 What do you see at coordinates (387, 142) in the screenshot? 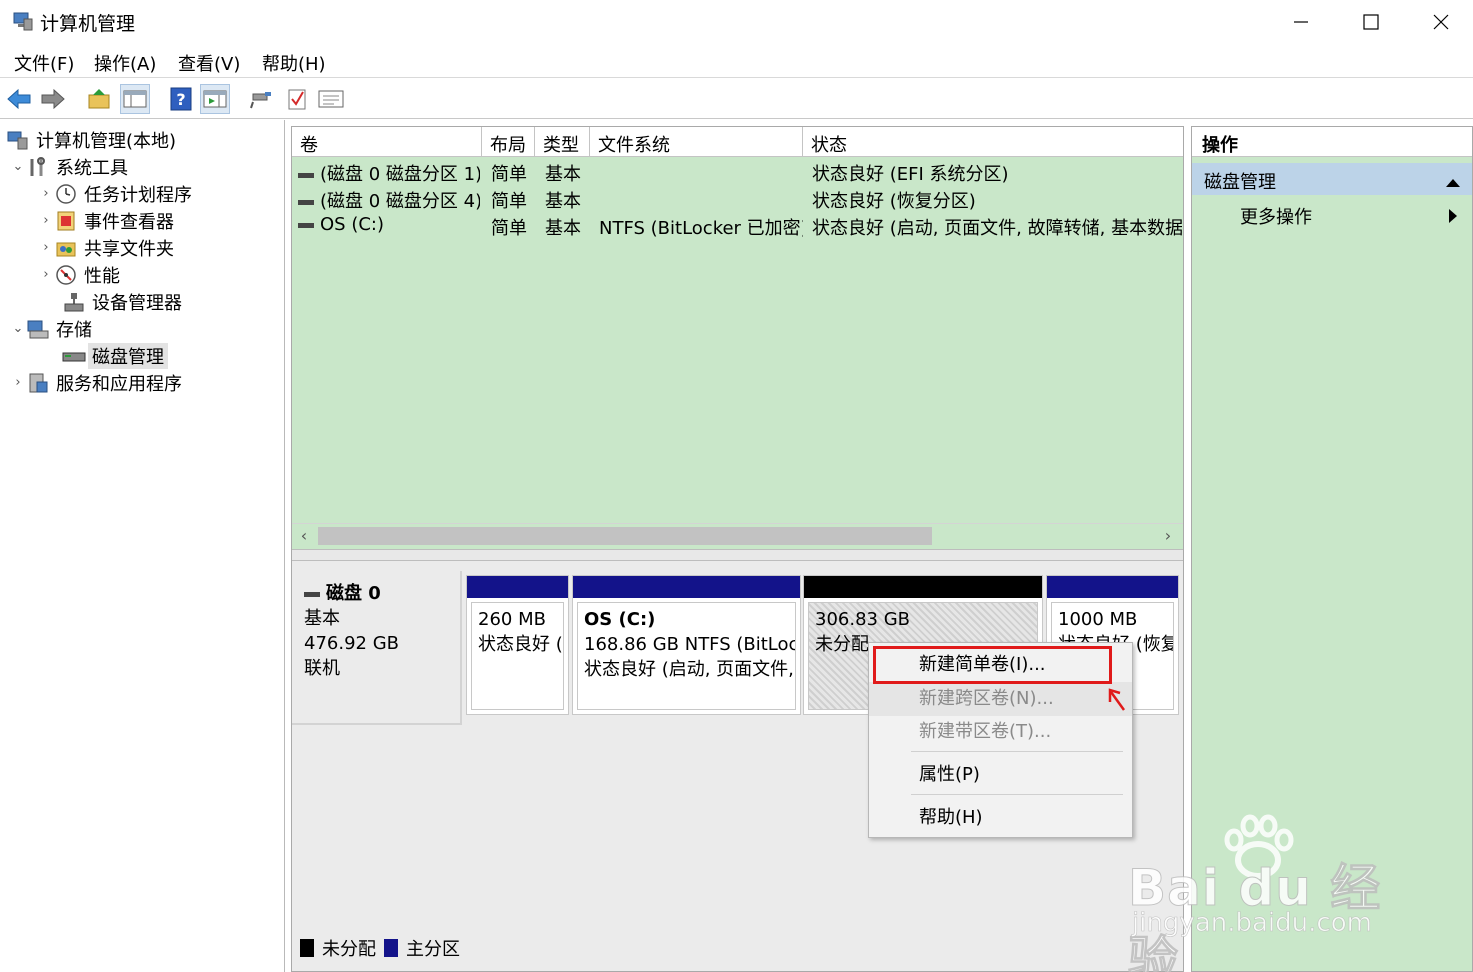
I see `column-volume: 卷` at bounding box center [387, 142].